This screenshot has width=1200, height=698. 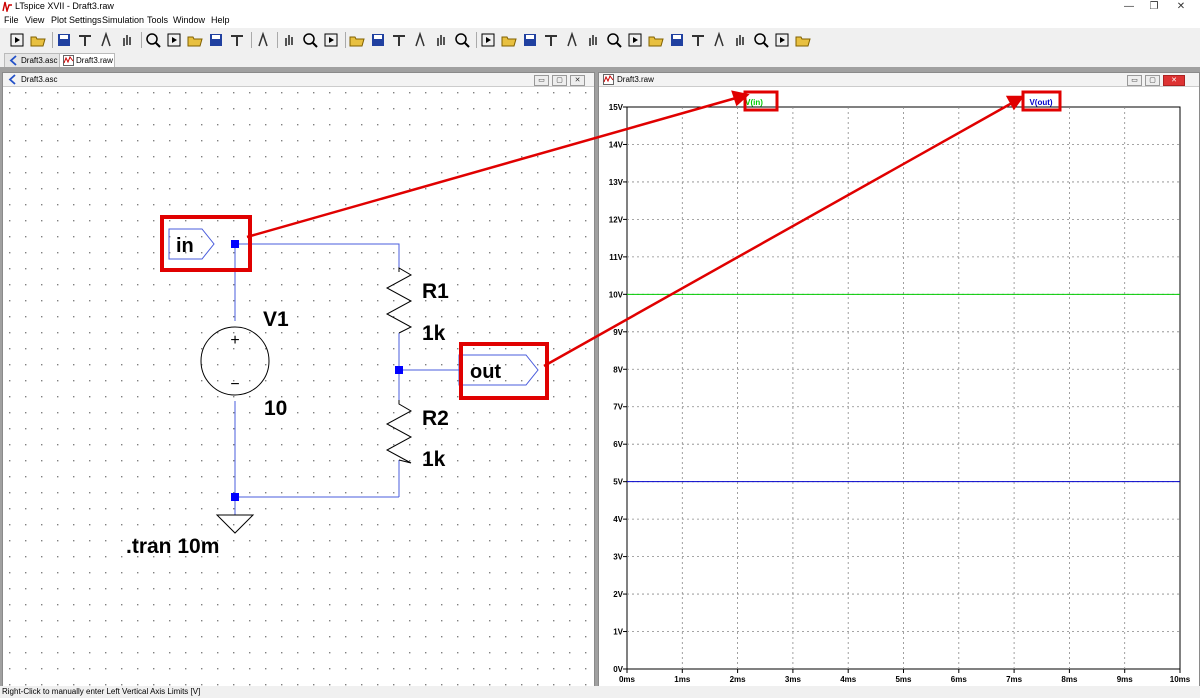 I want to click on junction-ground, so click(x=235, y=497).